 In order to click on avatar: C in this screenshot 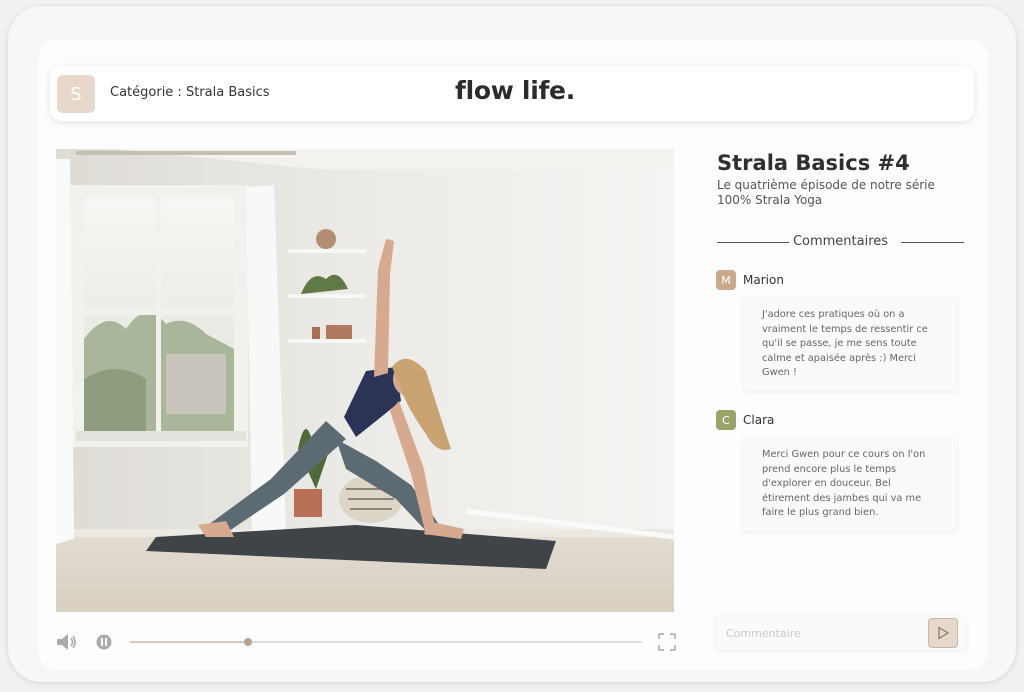, I will do `click(726, 420)`.